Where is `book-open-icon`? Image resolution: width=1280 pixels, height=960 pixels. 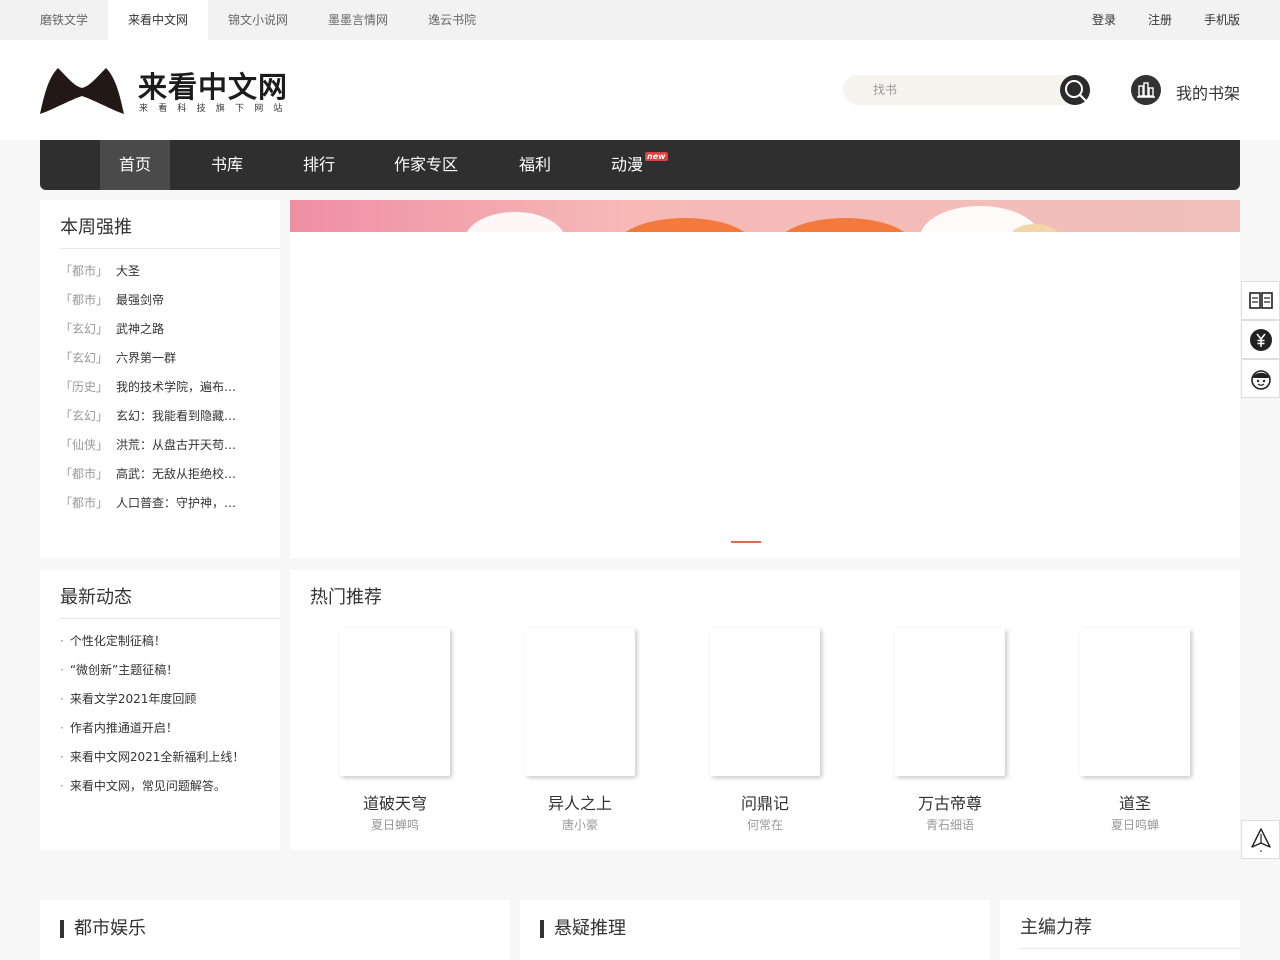 book-open-icon is located at coordinates (1261, 300).